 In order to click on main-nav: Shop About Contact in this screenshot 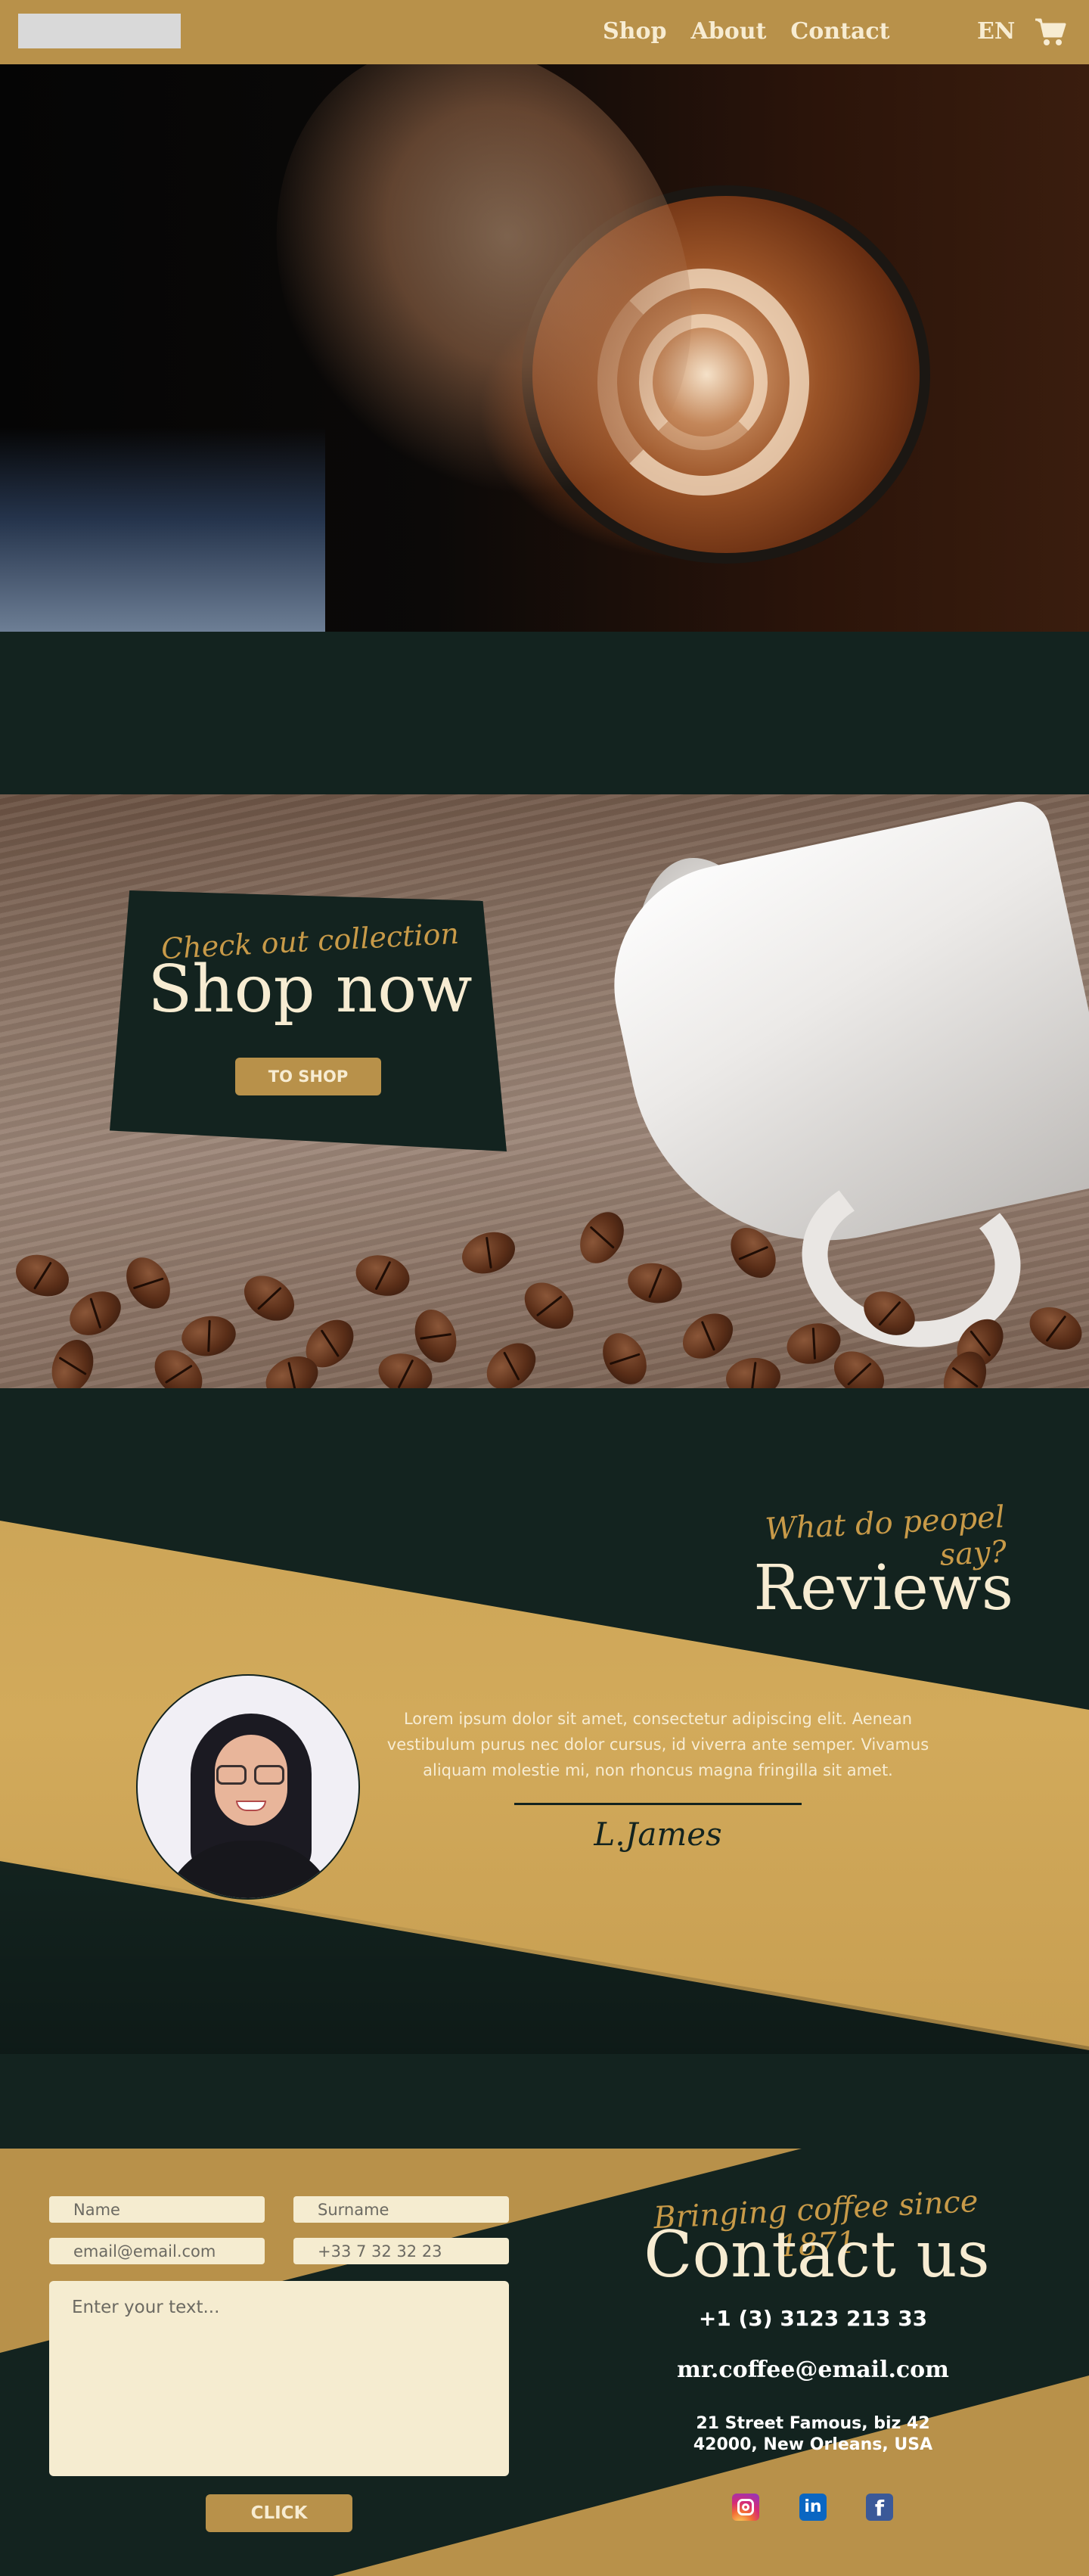, I will do `click(746, 32)`.